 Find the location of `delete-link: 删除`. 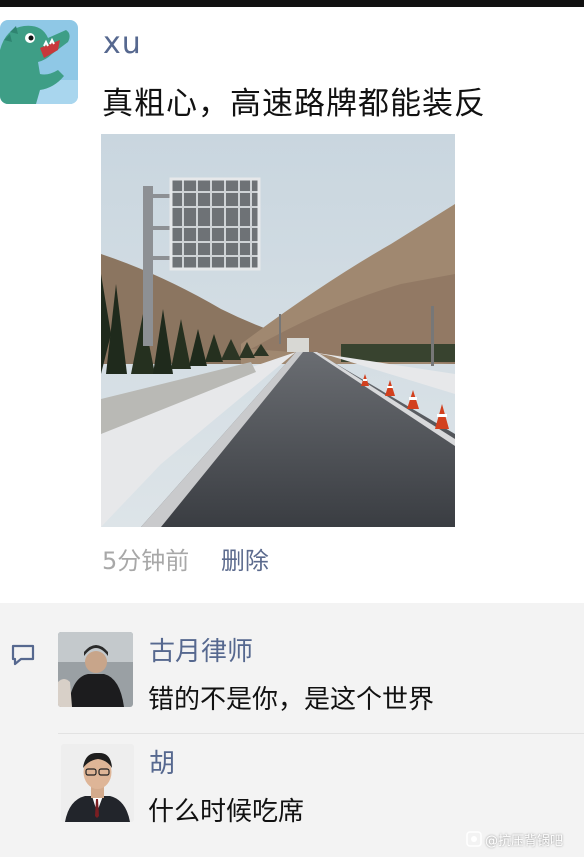

delete-link: 删除 is located at coordinates (245, 561).